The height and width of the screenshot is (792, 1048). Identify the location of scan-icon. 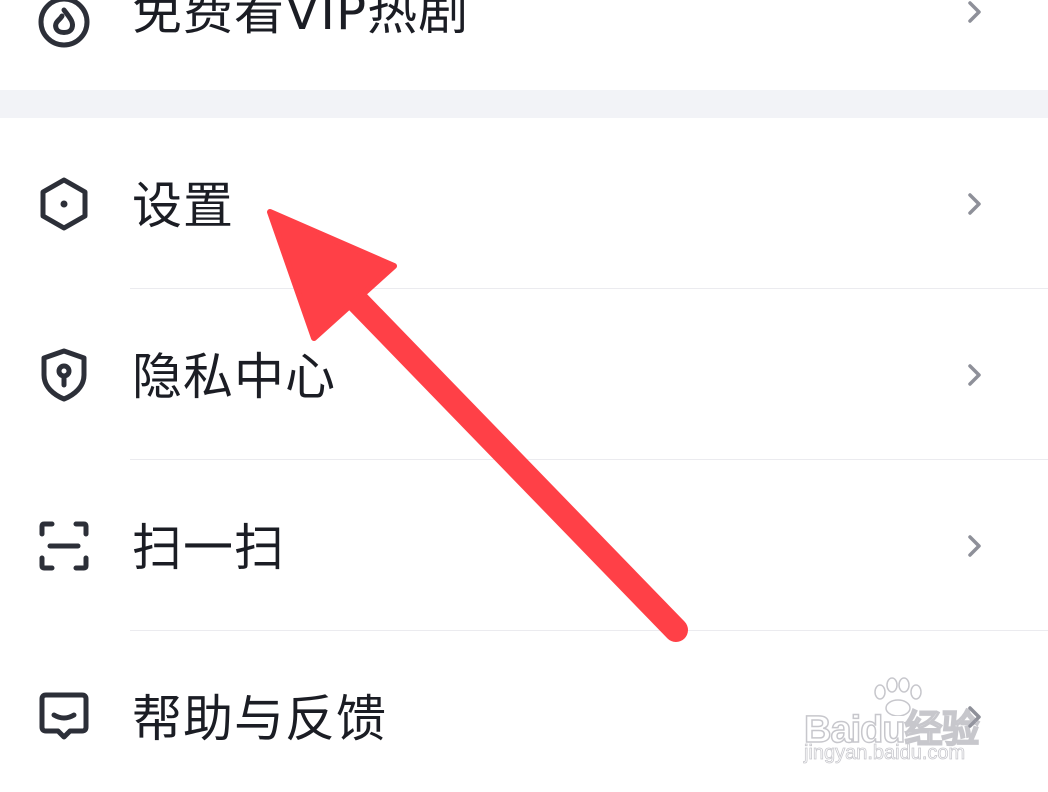
(64, 546).